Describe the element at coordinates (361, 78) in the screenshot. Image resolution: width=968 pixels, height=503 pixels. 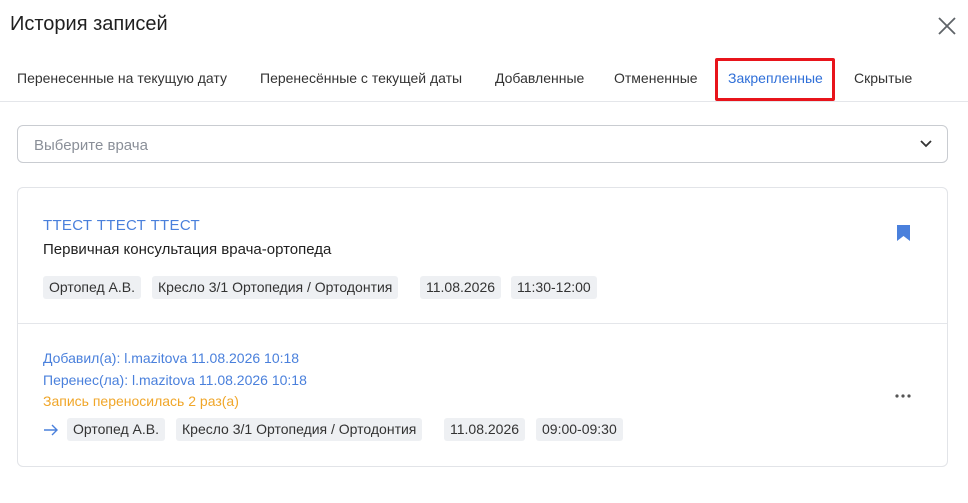
I see `tab-moved-from-current-date: Перенесённые с текущей даты` at that location.